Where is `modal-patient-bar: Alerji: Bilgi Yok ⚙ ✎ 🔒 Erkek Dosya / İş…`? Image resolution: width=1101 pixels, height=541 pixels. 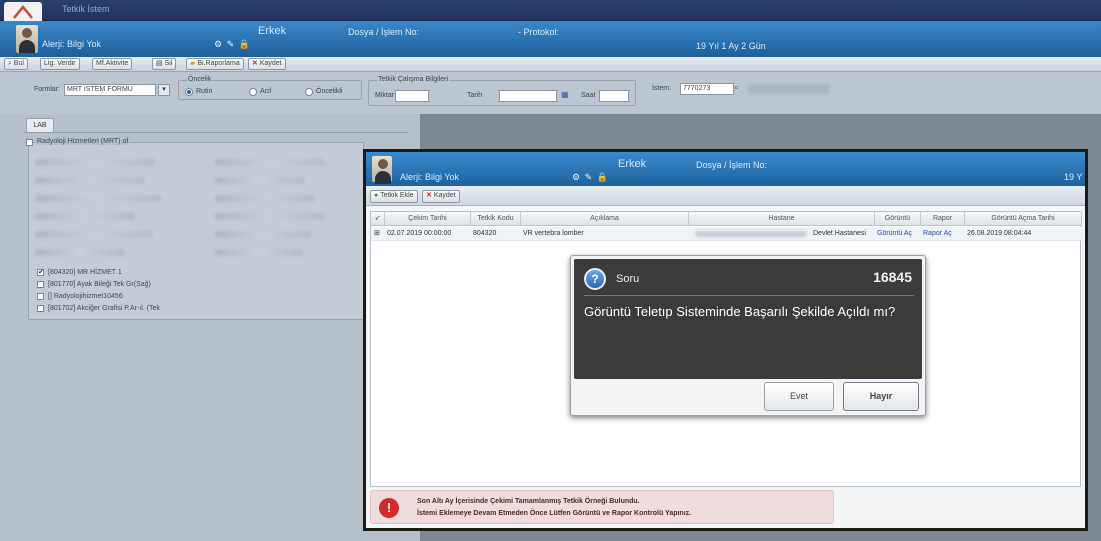 modal-patient-bar: Alerji: Bilgi Yok ⚙ ✎ 🔒 Erkek Dosya / İş… is located at coordinates (725, 169).